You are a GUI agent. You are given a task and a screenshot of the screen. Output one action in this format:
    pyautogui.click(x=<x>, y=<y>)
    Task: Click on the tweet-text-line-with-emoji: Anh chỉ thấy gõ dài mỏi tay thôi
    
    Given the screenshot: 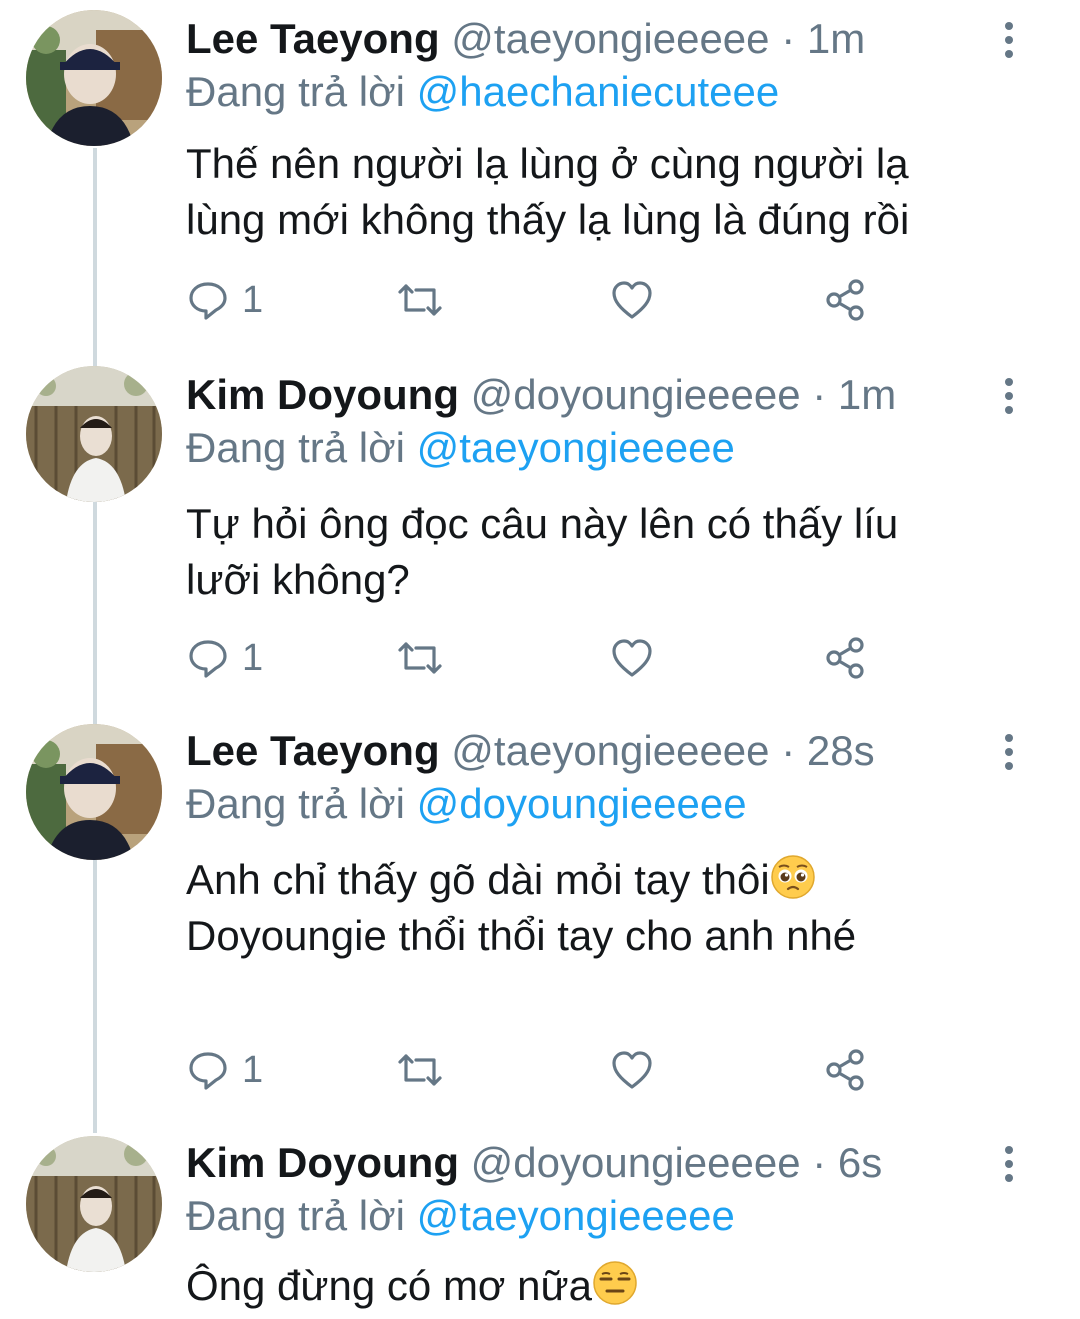 What is the action you would take?
    pyautogui.click(x=591, y=880)
    